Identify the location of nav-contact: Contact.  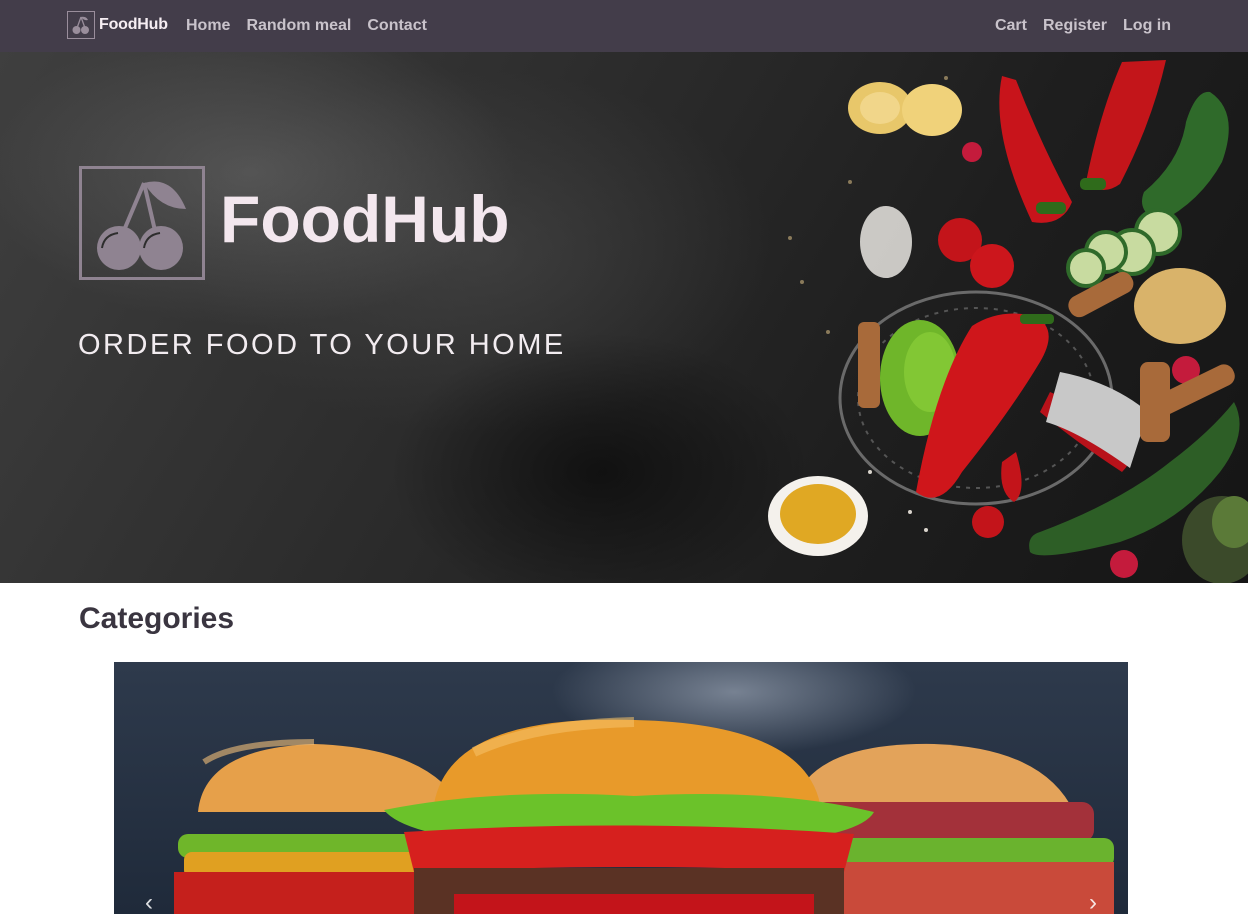
(397, 26).